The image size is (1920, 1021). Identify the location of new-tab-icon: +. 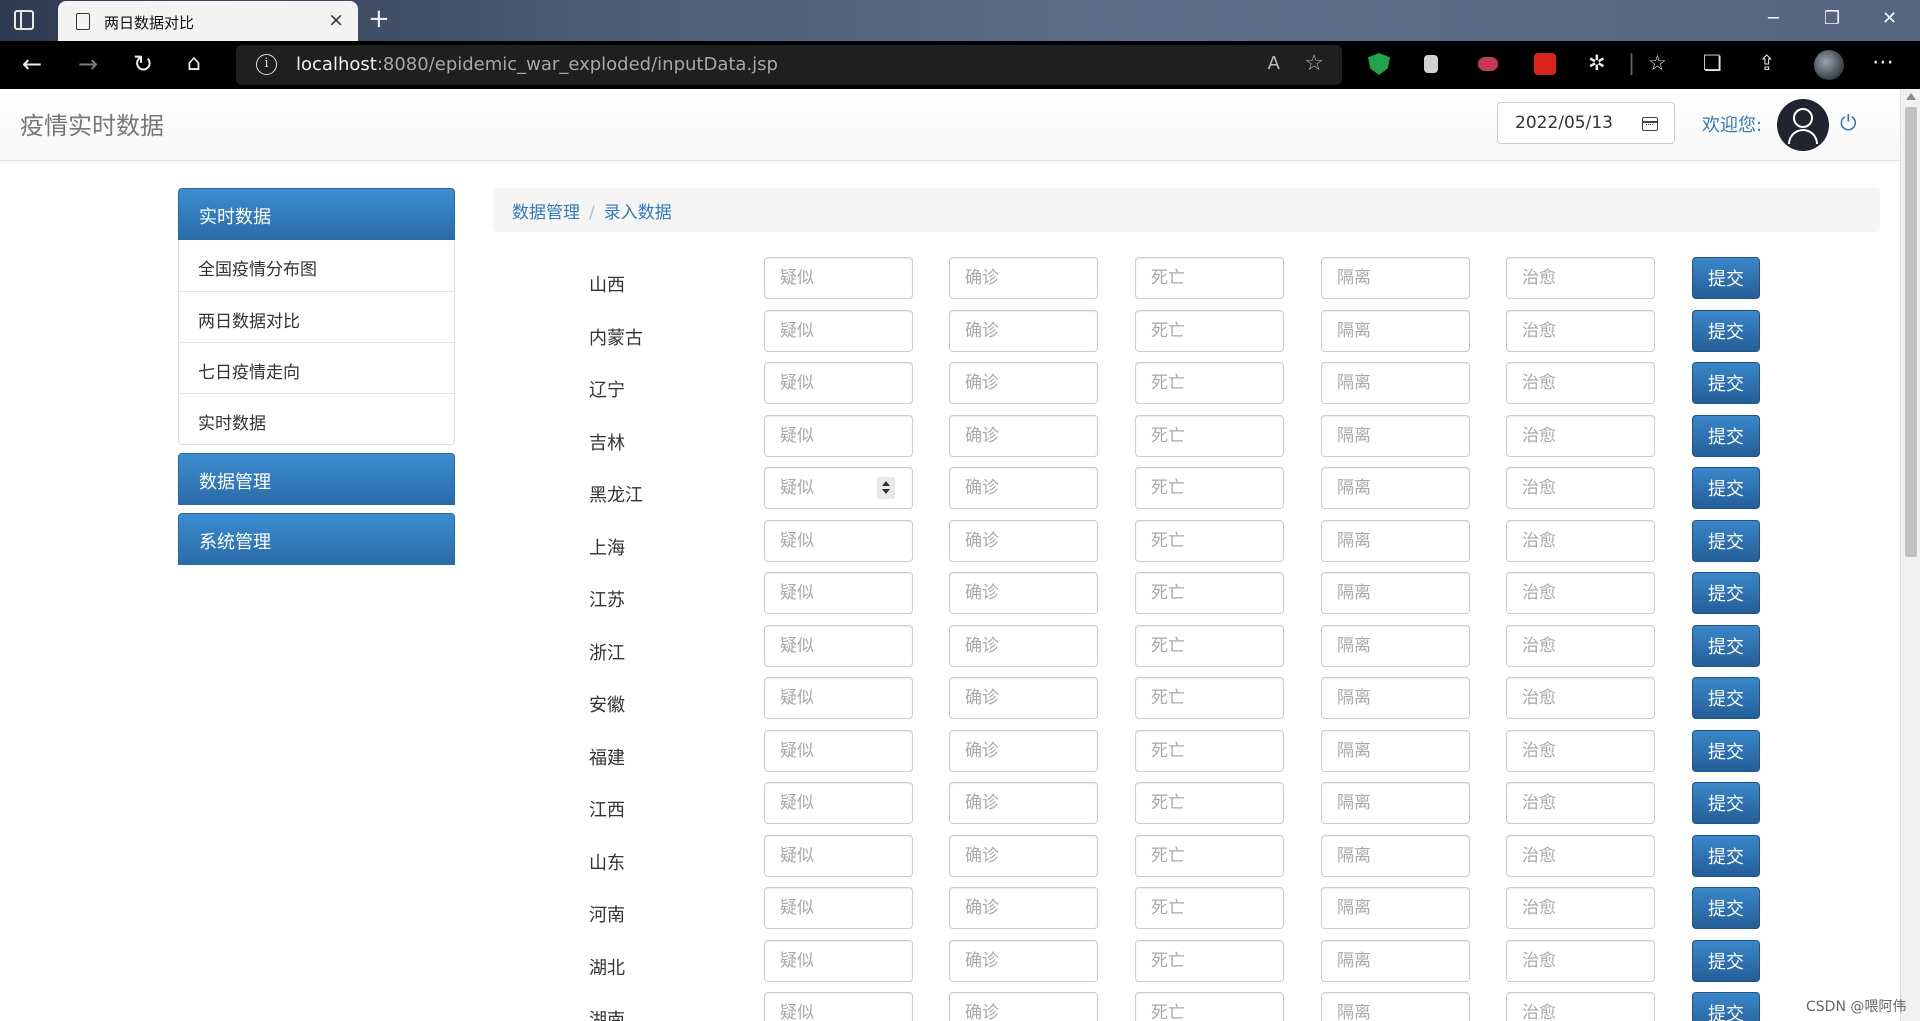
(379, 19).